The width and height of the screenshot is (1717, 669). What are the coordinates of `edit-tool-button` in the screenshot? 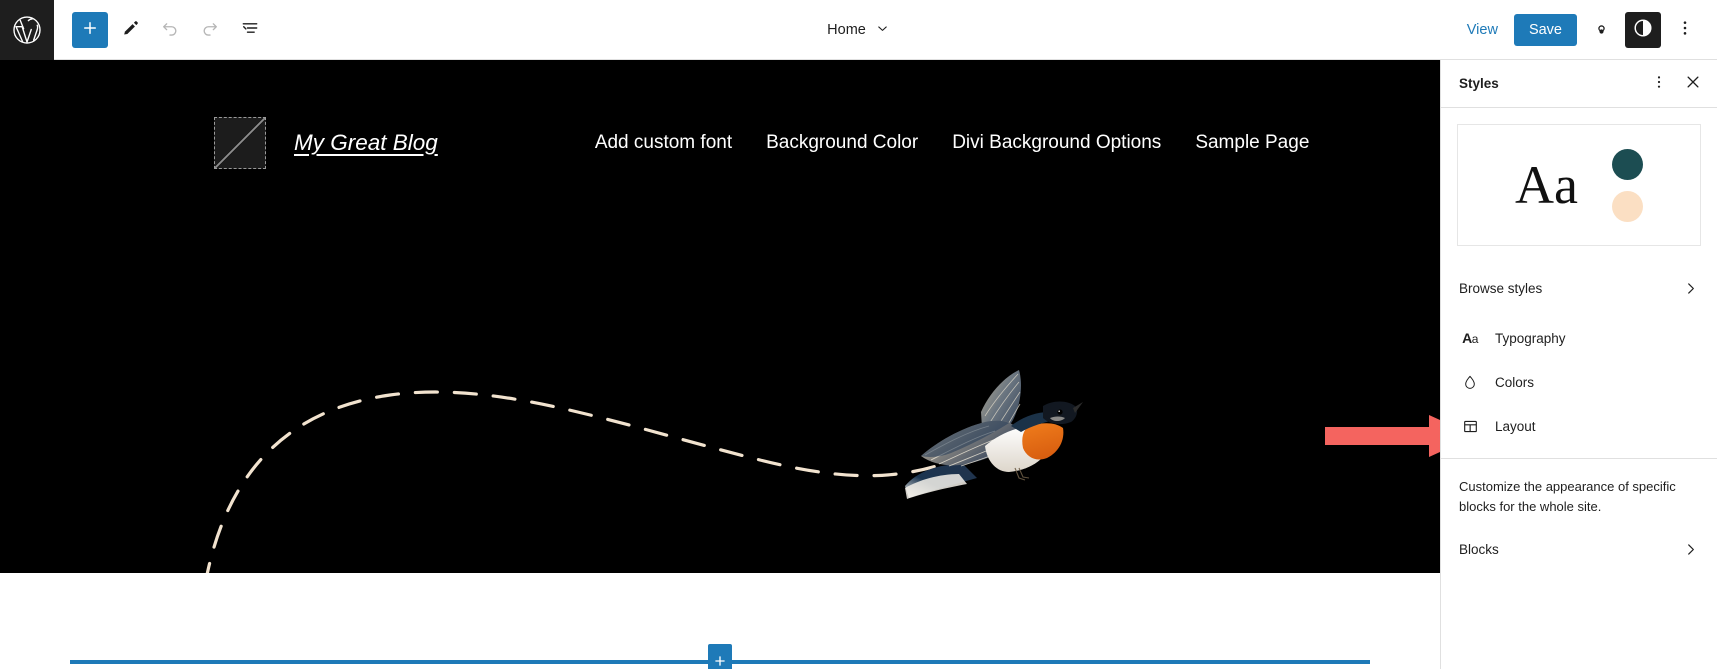 It's located at (130, 30).